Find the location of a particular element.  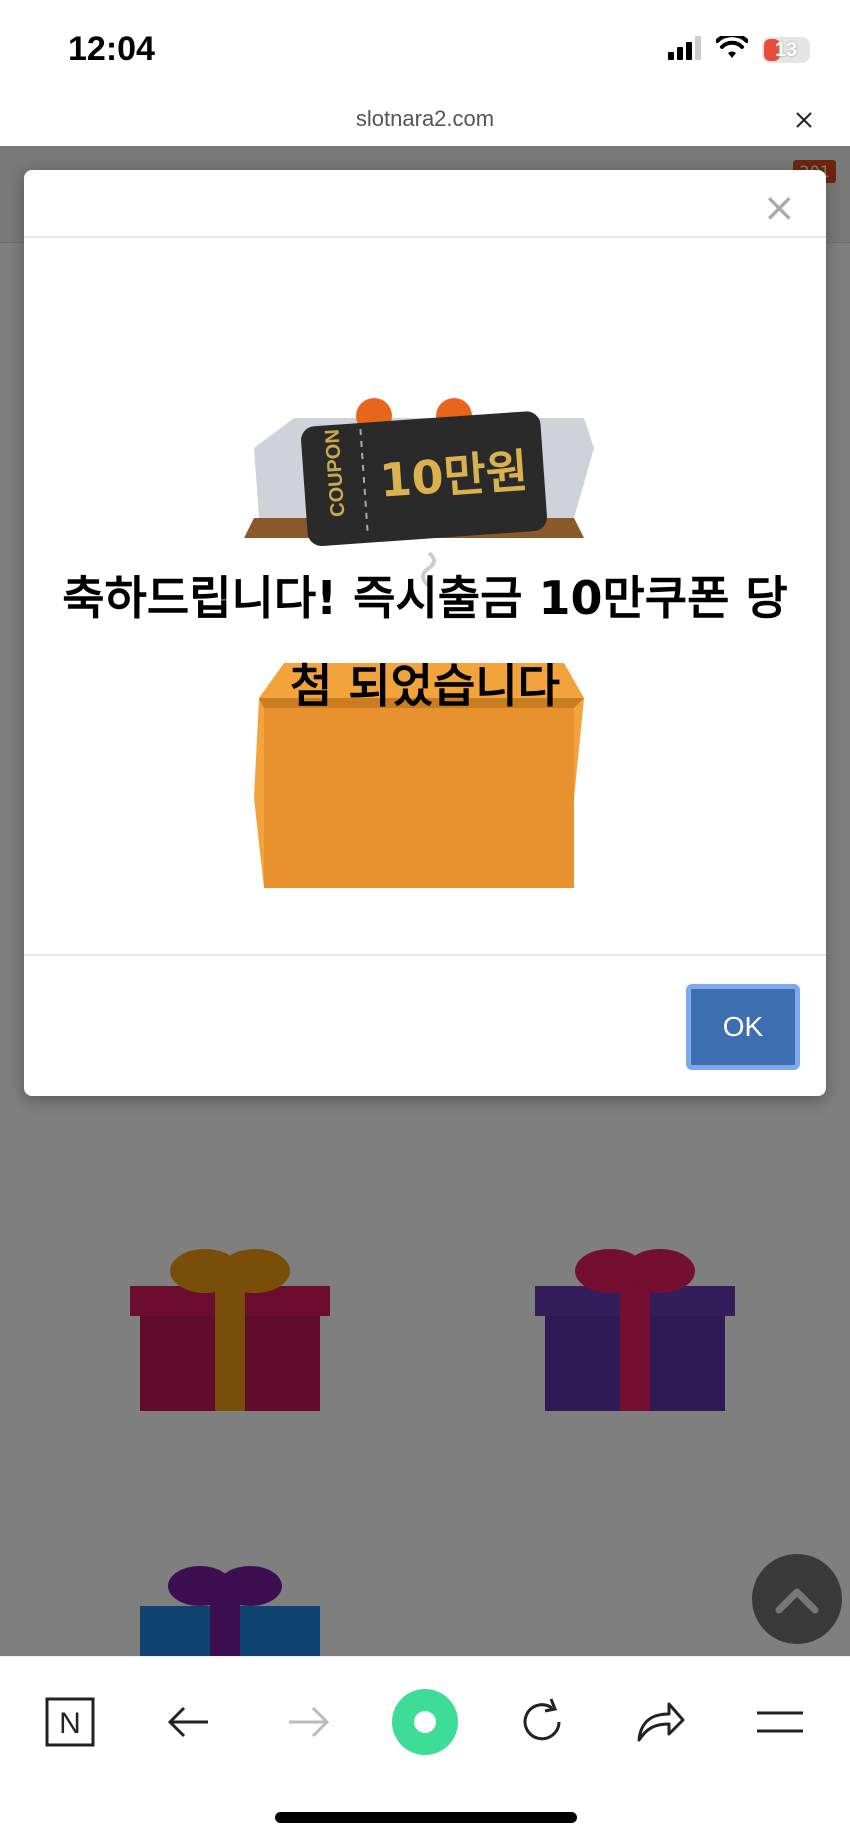

battery-charging-icon: 13 is located at coordinates (786, 50).